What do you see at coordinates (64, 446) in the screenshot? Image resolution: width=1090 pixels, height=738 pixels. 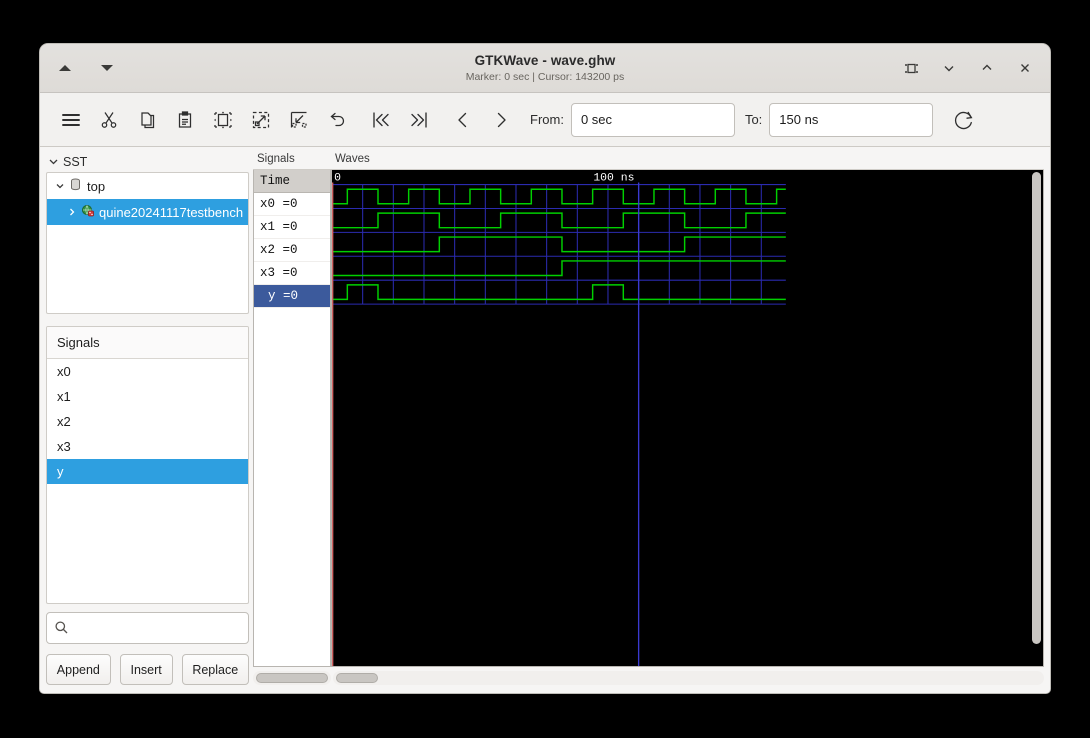 I see `signal-label: x3` at bounding box center [64, 446].